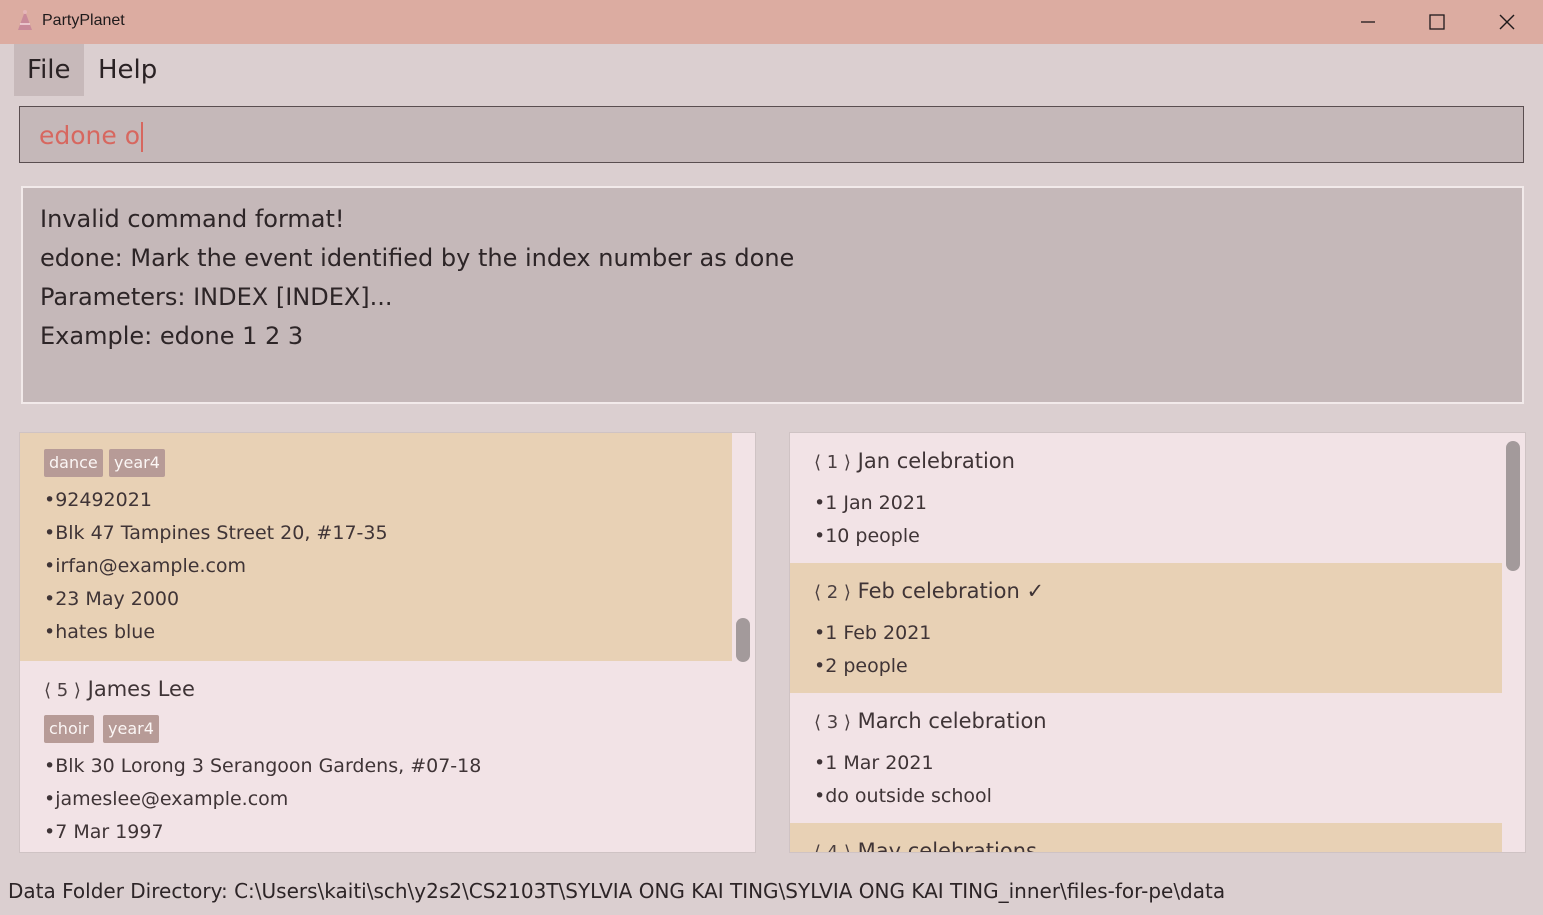 This screenshot has height=915, width=1543. I want to click on event-name: ⟨ 1 ⟩ Jan celebration, so click(914, 461).